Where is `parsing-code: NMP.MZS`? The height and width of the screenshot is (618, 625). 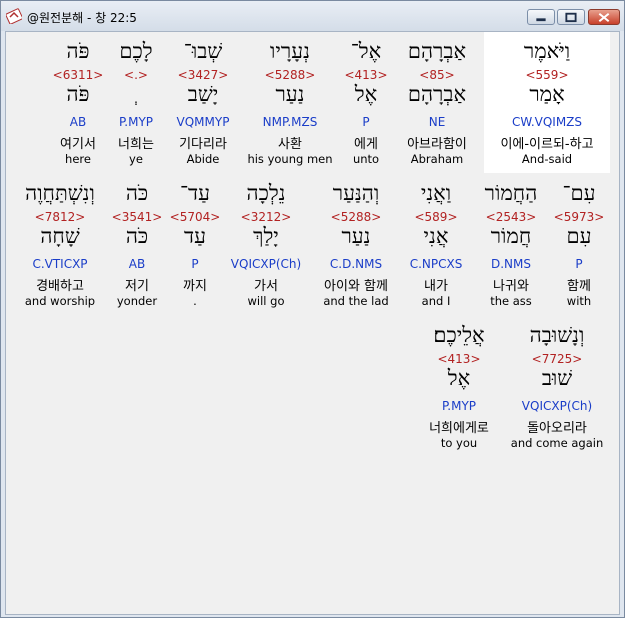 parsing-code: NMP.MZS is located at coordinates (290, 122).